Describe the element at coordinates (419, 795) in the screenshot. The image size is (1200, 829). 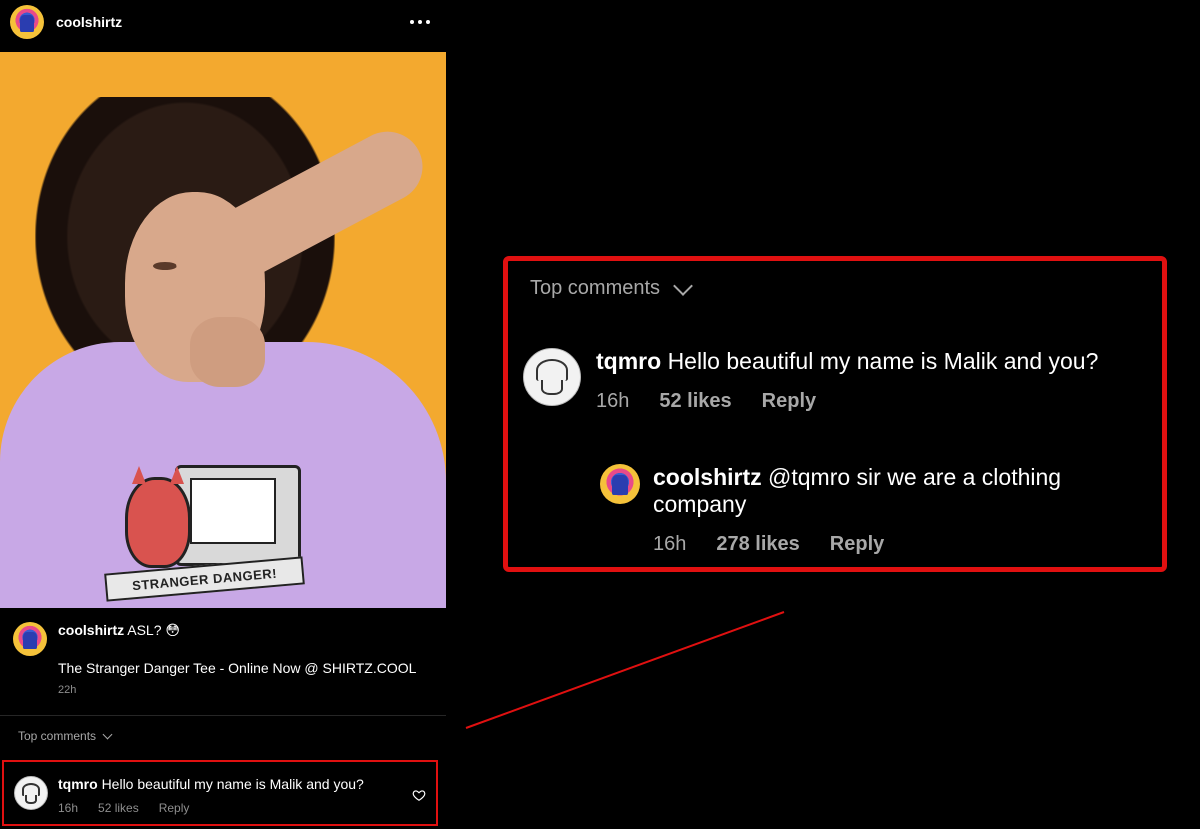
I see `heart-icon` at that location.